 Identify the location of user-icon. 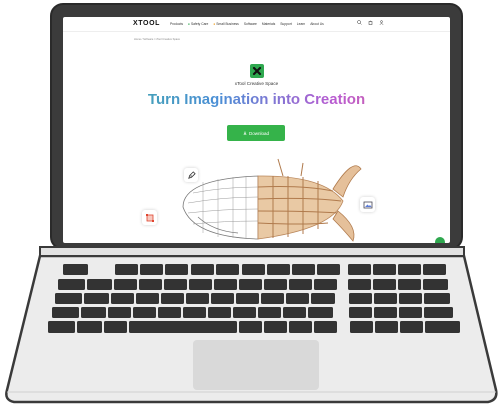
(381, 22).